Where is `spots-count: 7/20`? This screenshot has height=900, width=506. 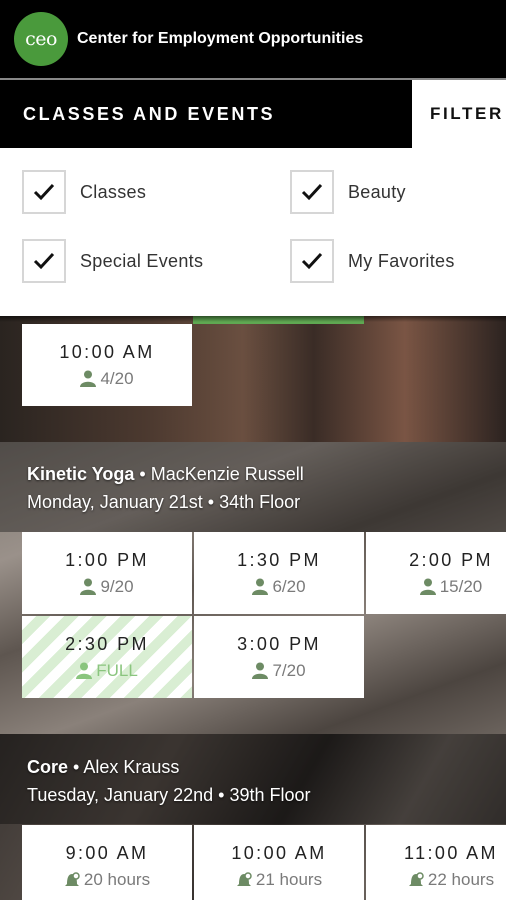
spots-count: 7/20 is located at coordinates (289, 670).